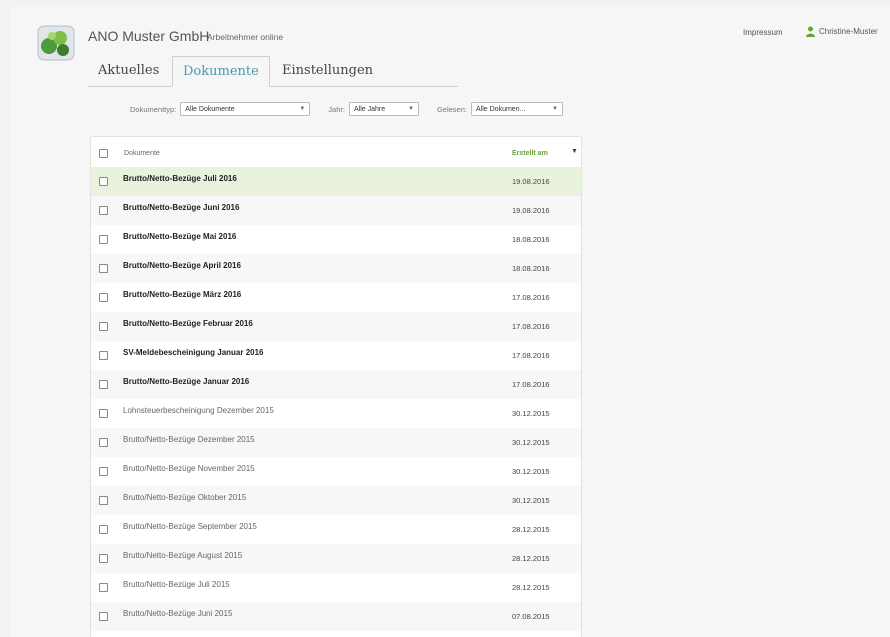  Describe the element at coordinates (210, 109) in the screenshot. I see `document-type-value: Alle Dokumente` at that location.